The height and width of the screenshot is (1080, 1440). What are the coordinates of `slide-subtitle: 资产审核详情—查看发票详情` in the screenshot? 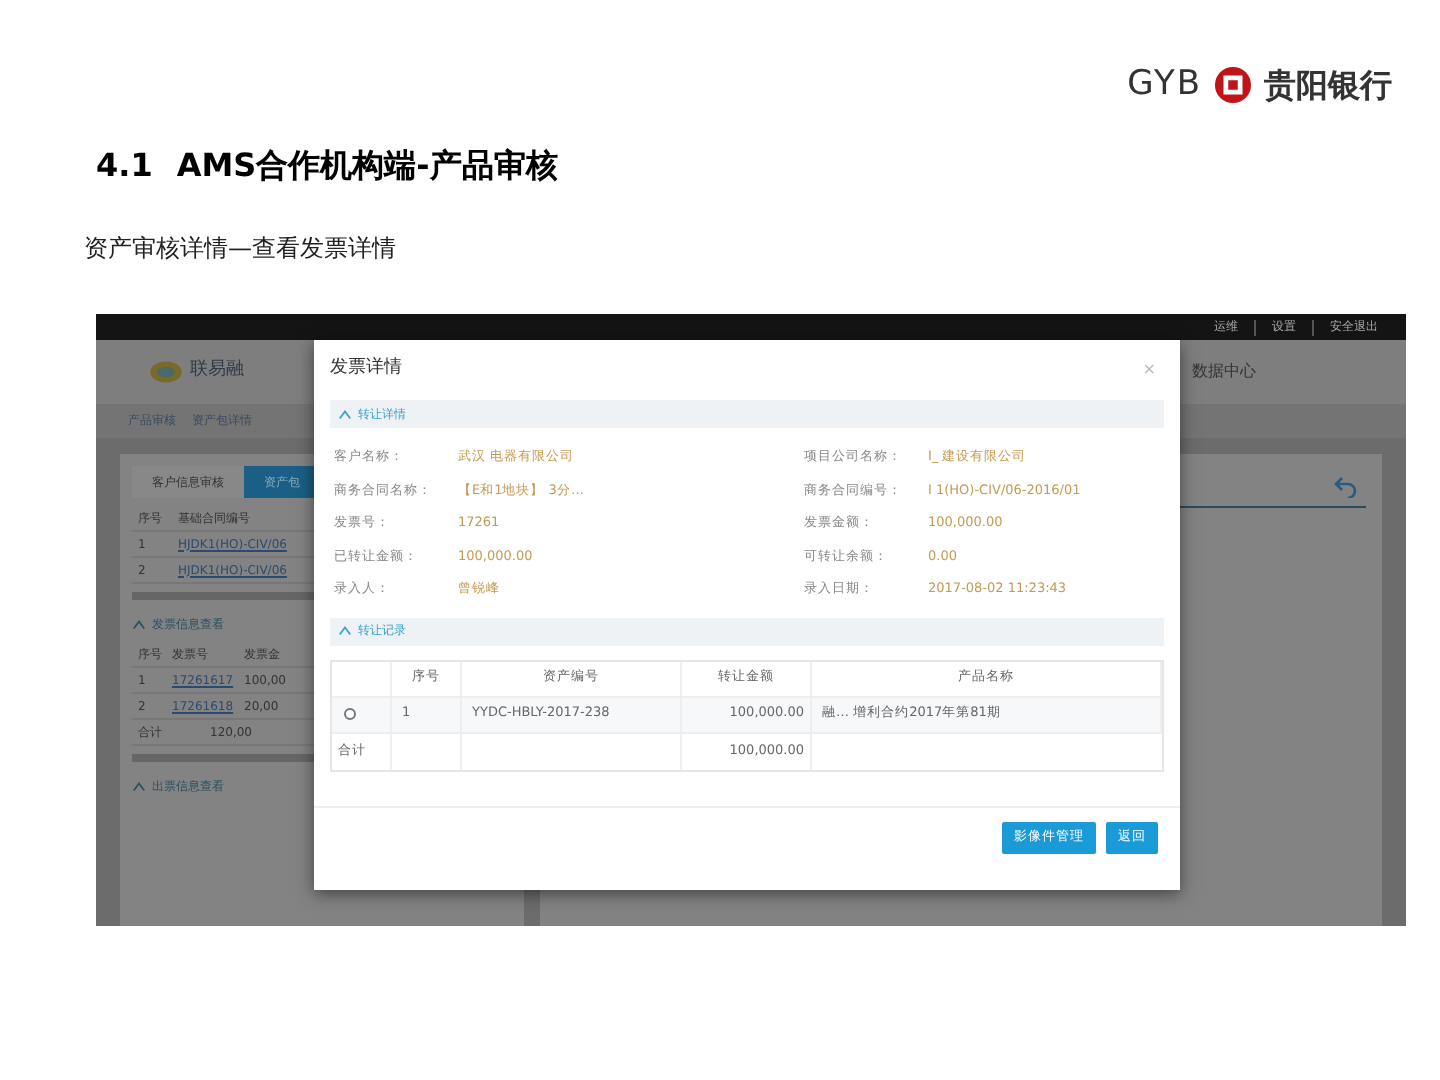 It's located at (240, 249).